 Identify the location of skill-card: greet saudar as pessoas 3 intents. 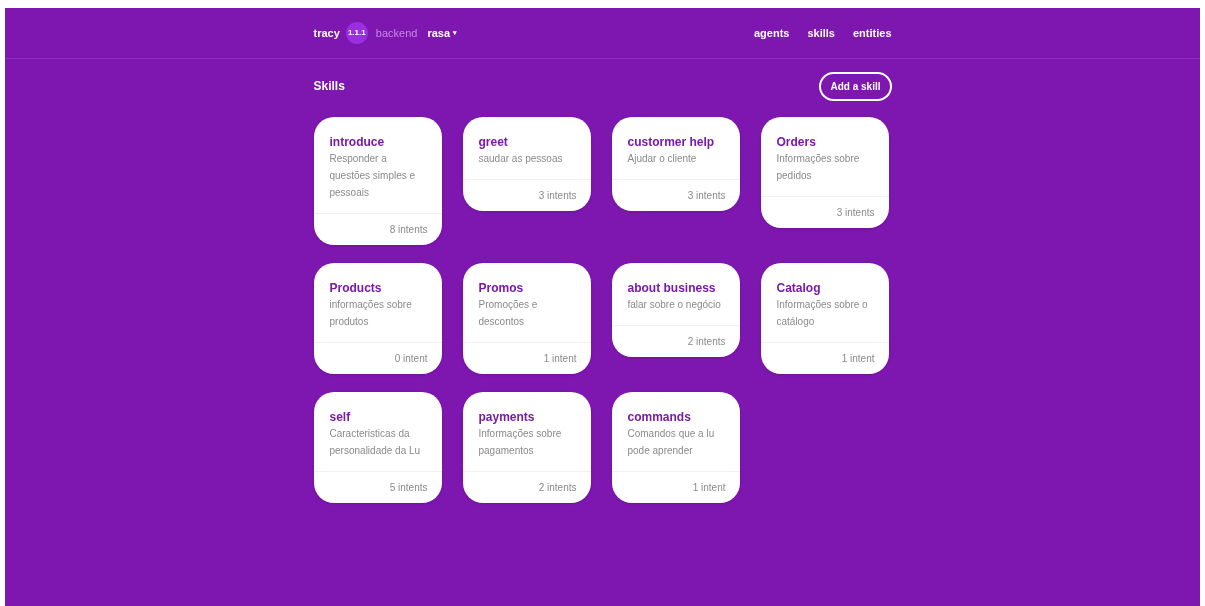
(526, 164).